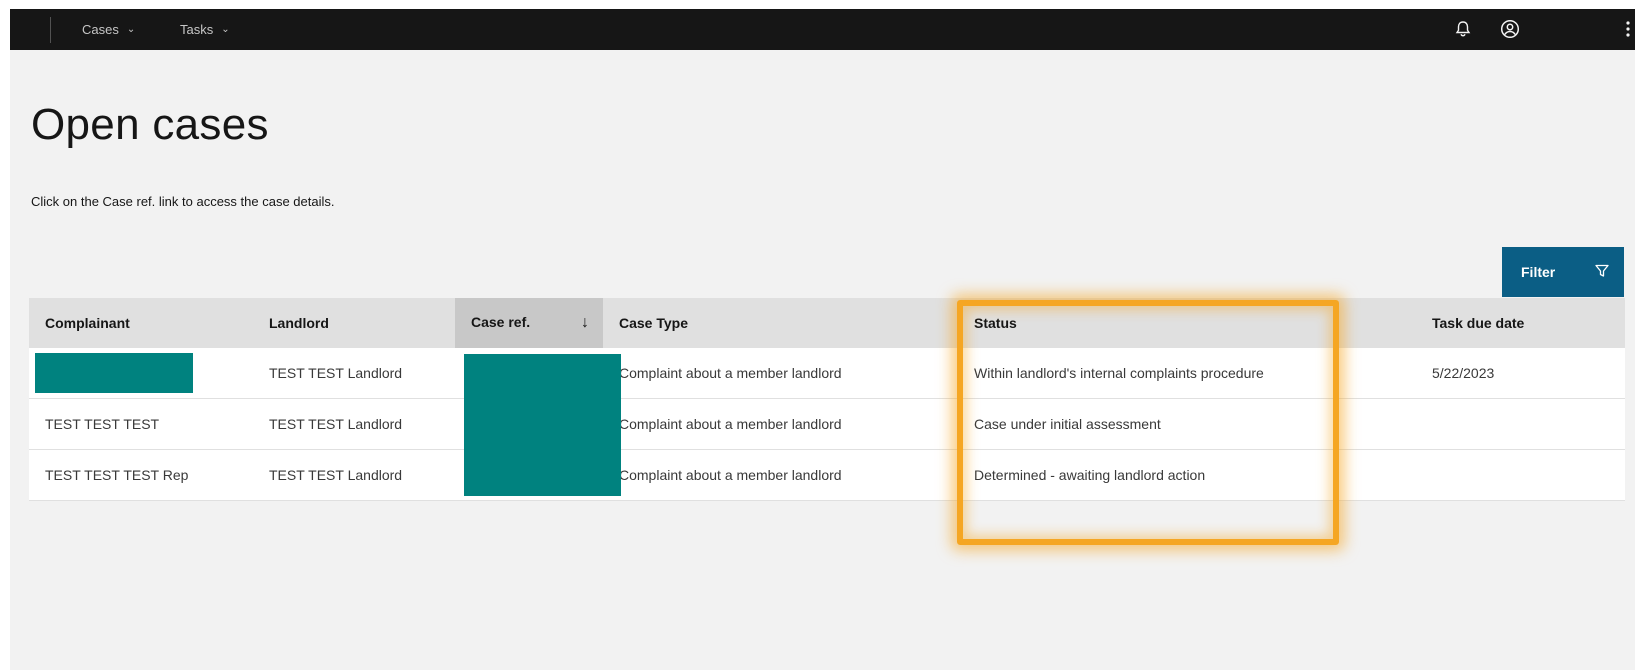 The height and width of the screenshot is (670, 1635). I want to click on nav-menu-cases: Cases ⌄, so click(108, 29).